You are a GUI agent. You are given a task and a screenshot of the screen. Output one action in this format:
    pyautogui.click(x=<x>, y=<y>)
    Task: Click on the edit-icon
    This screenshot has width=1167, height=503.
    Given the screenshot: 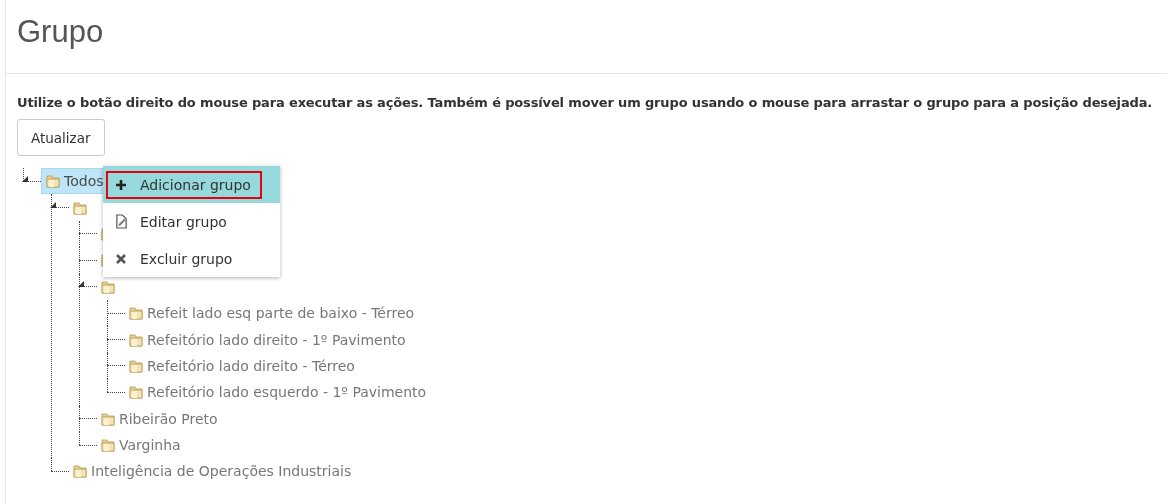 What is the action you would take?
    pyautogui.click(x=121, y=221)
    